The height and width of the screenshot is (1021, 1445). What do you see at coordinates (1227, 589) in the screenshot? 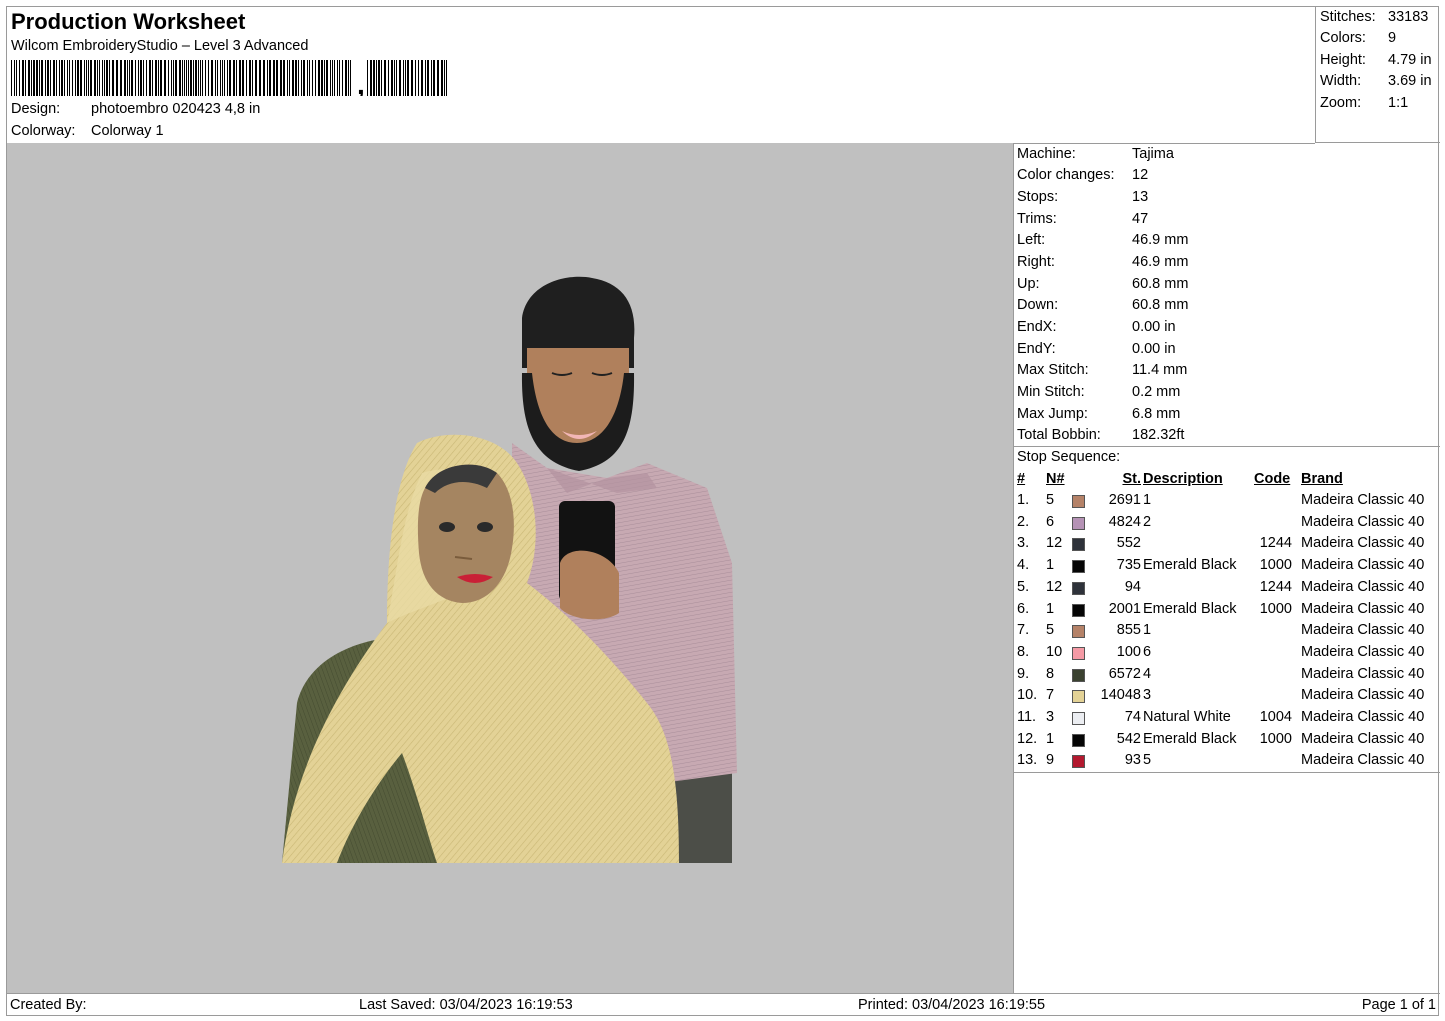
I see `stop-row: 5. 12 94 1244 Madeira Classic 40` at bounding box center [1227, 589].